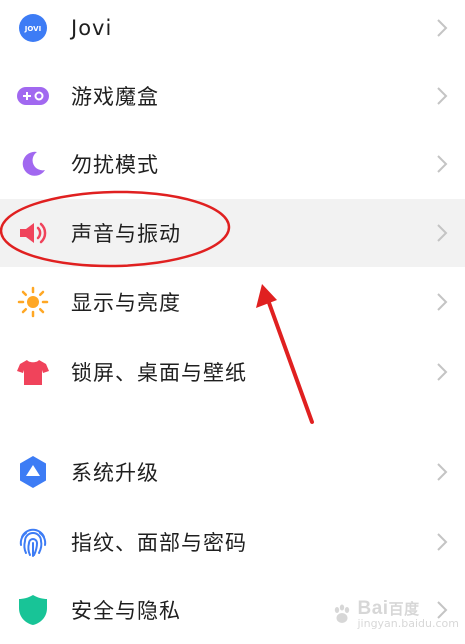  I want to click on settings-item-label: 游戏魔盒, so click(115, 97).